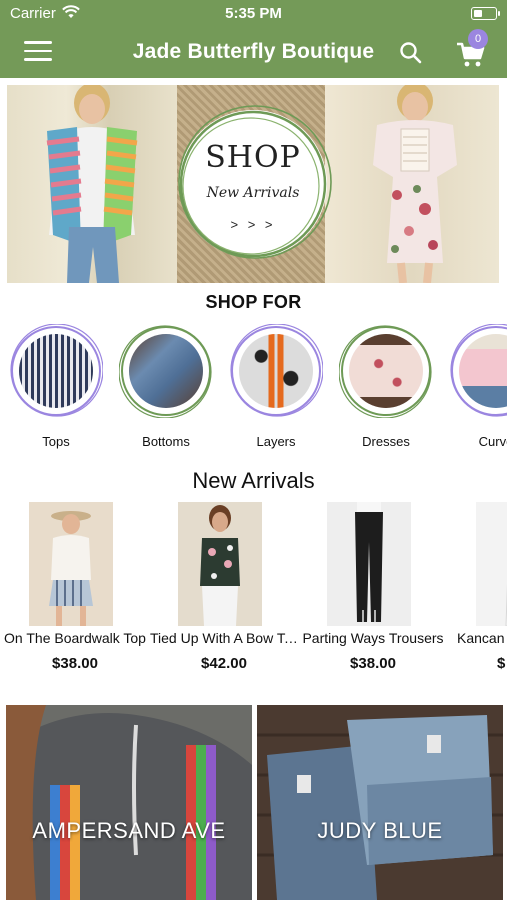 This screenshot has width=507, height=900. I want to click on product-card: Parting Ways Trousers $38.00, so click(373, 590).